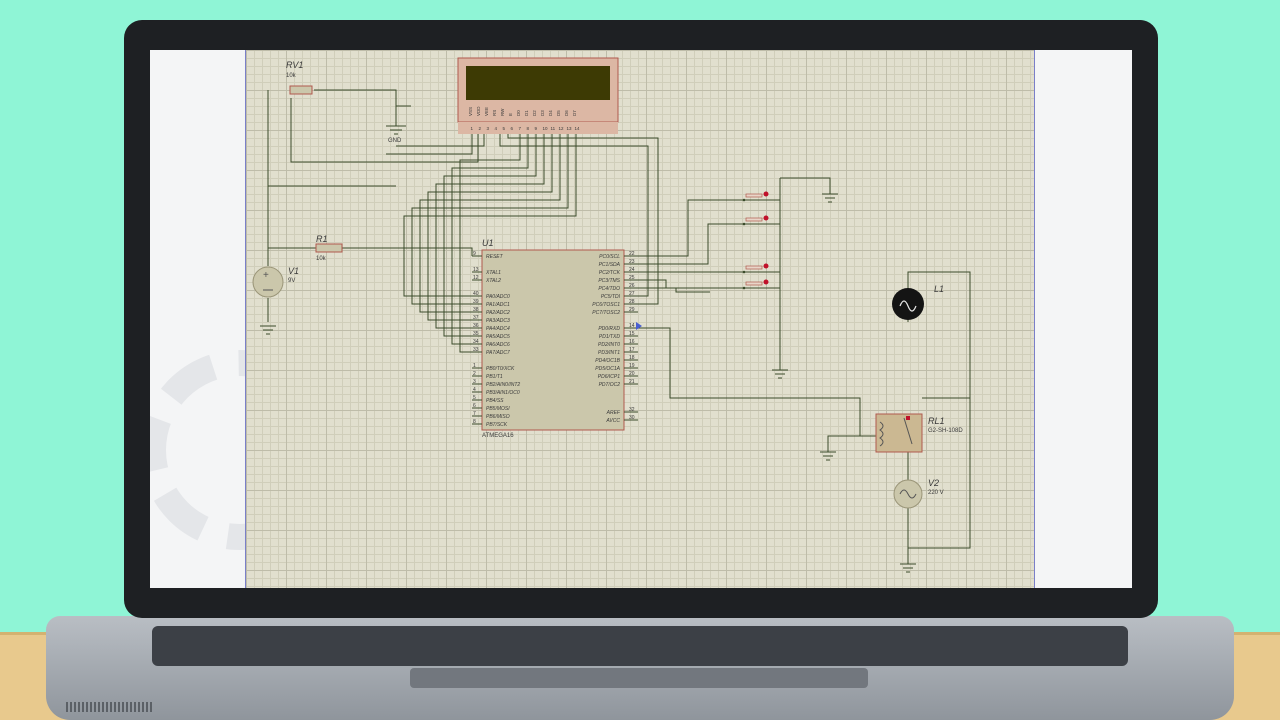 The height and width of the screenshot is (720, 1280). I want to click on u1-pin-number: 8, so click(474, 422).